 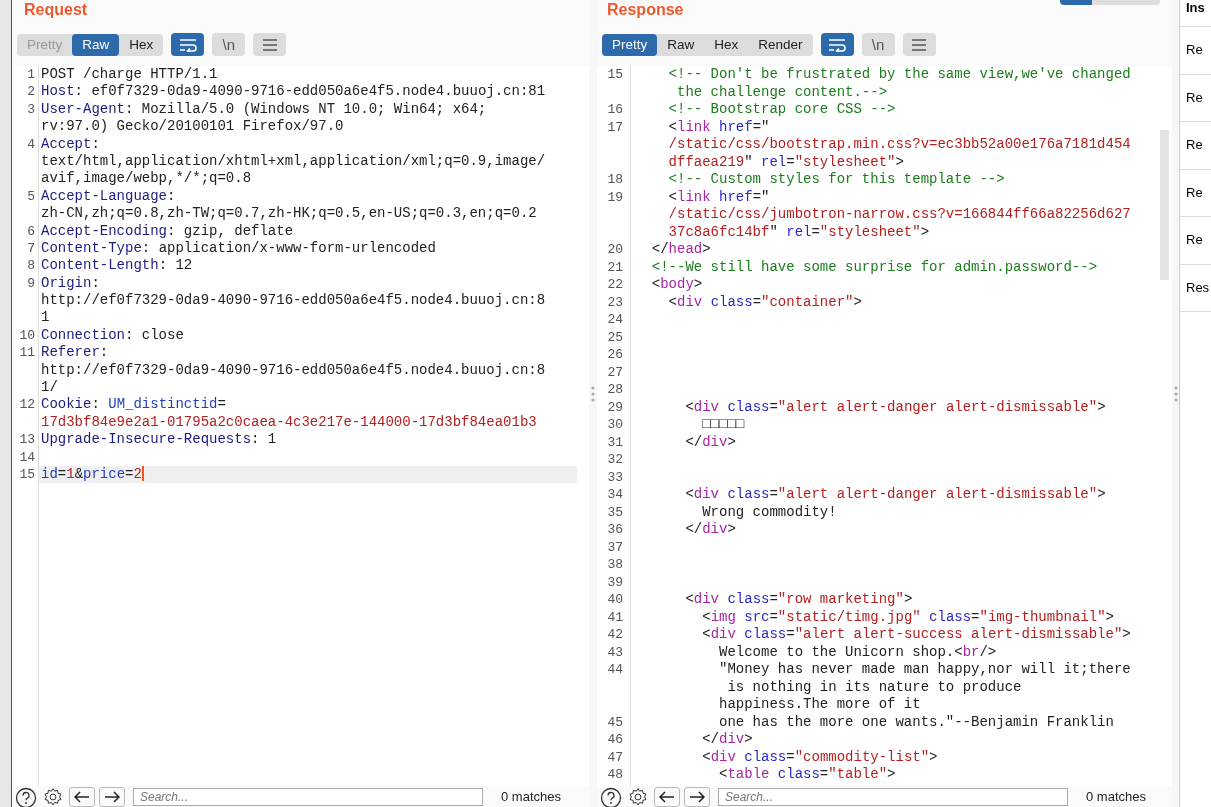 What do you see at coordinates (55, 9) in the screenshot?
I see `panel-title: Request` at bounding box center [55, 9].